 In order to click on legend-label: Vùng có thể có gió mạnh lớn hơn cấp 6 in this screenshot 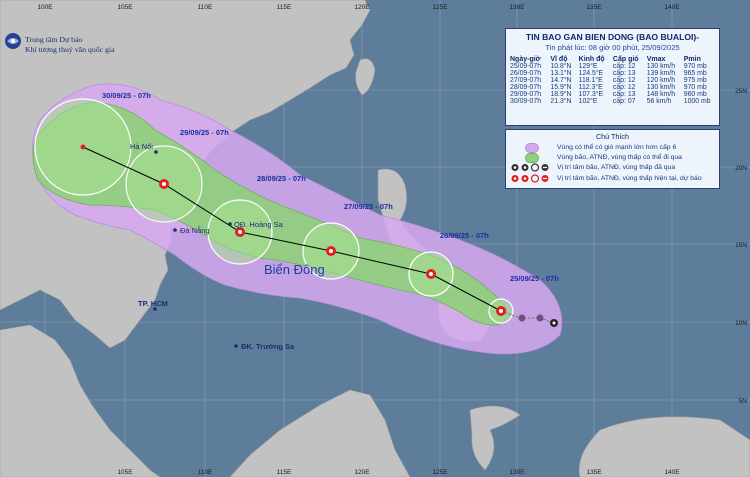, I will do `click(617, 147)`.